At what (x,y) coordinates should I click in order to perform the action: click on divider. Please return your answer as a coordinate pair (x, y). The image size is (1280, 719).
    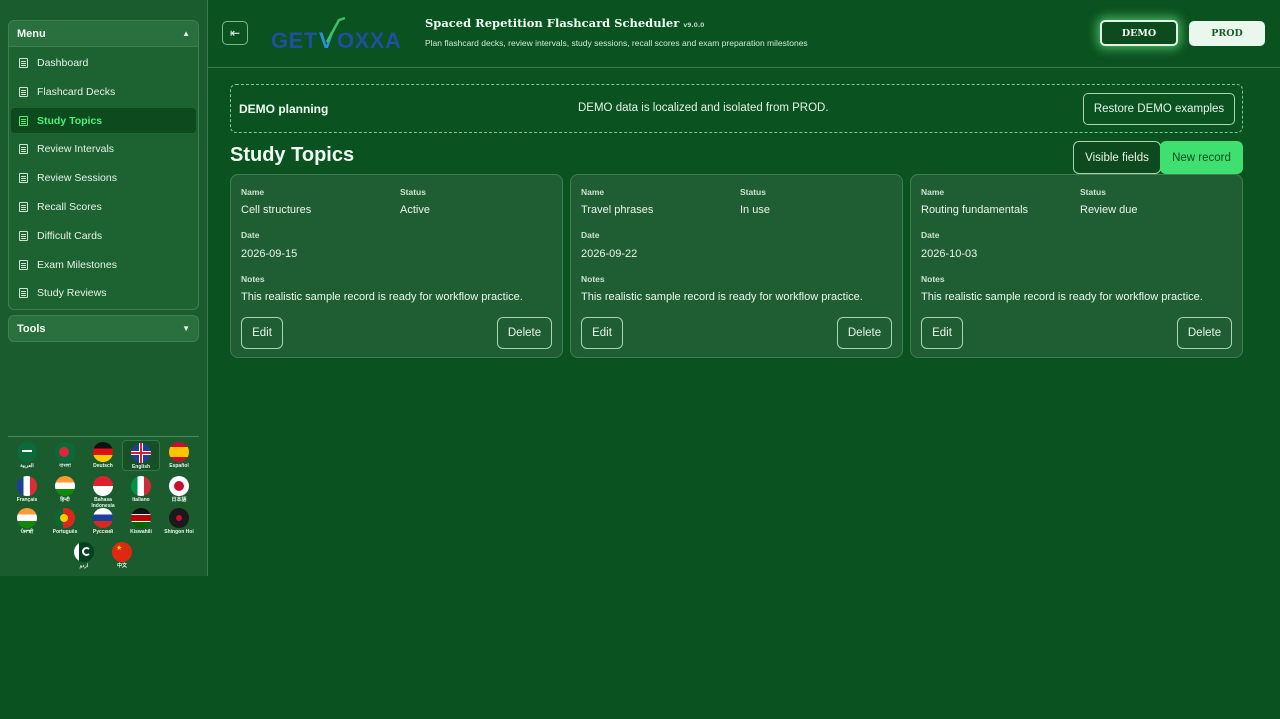
    Looking at the image, I should click on (103, 436).